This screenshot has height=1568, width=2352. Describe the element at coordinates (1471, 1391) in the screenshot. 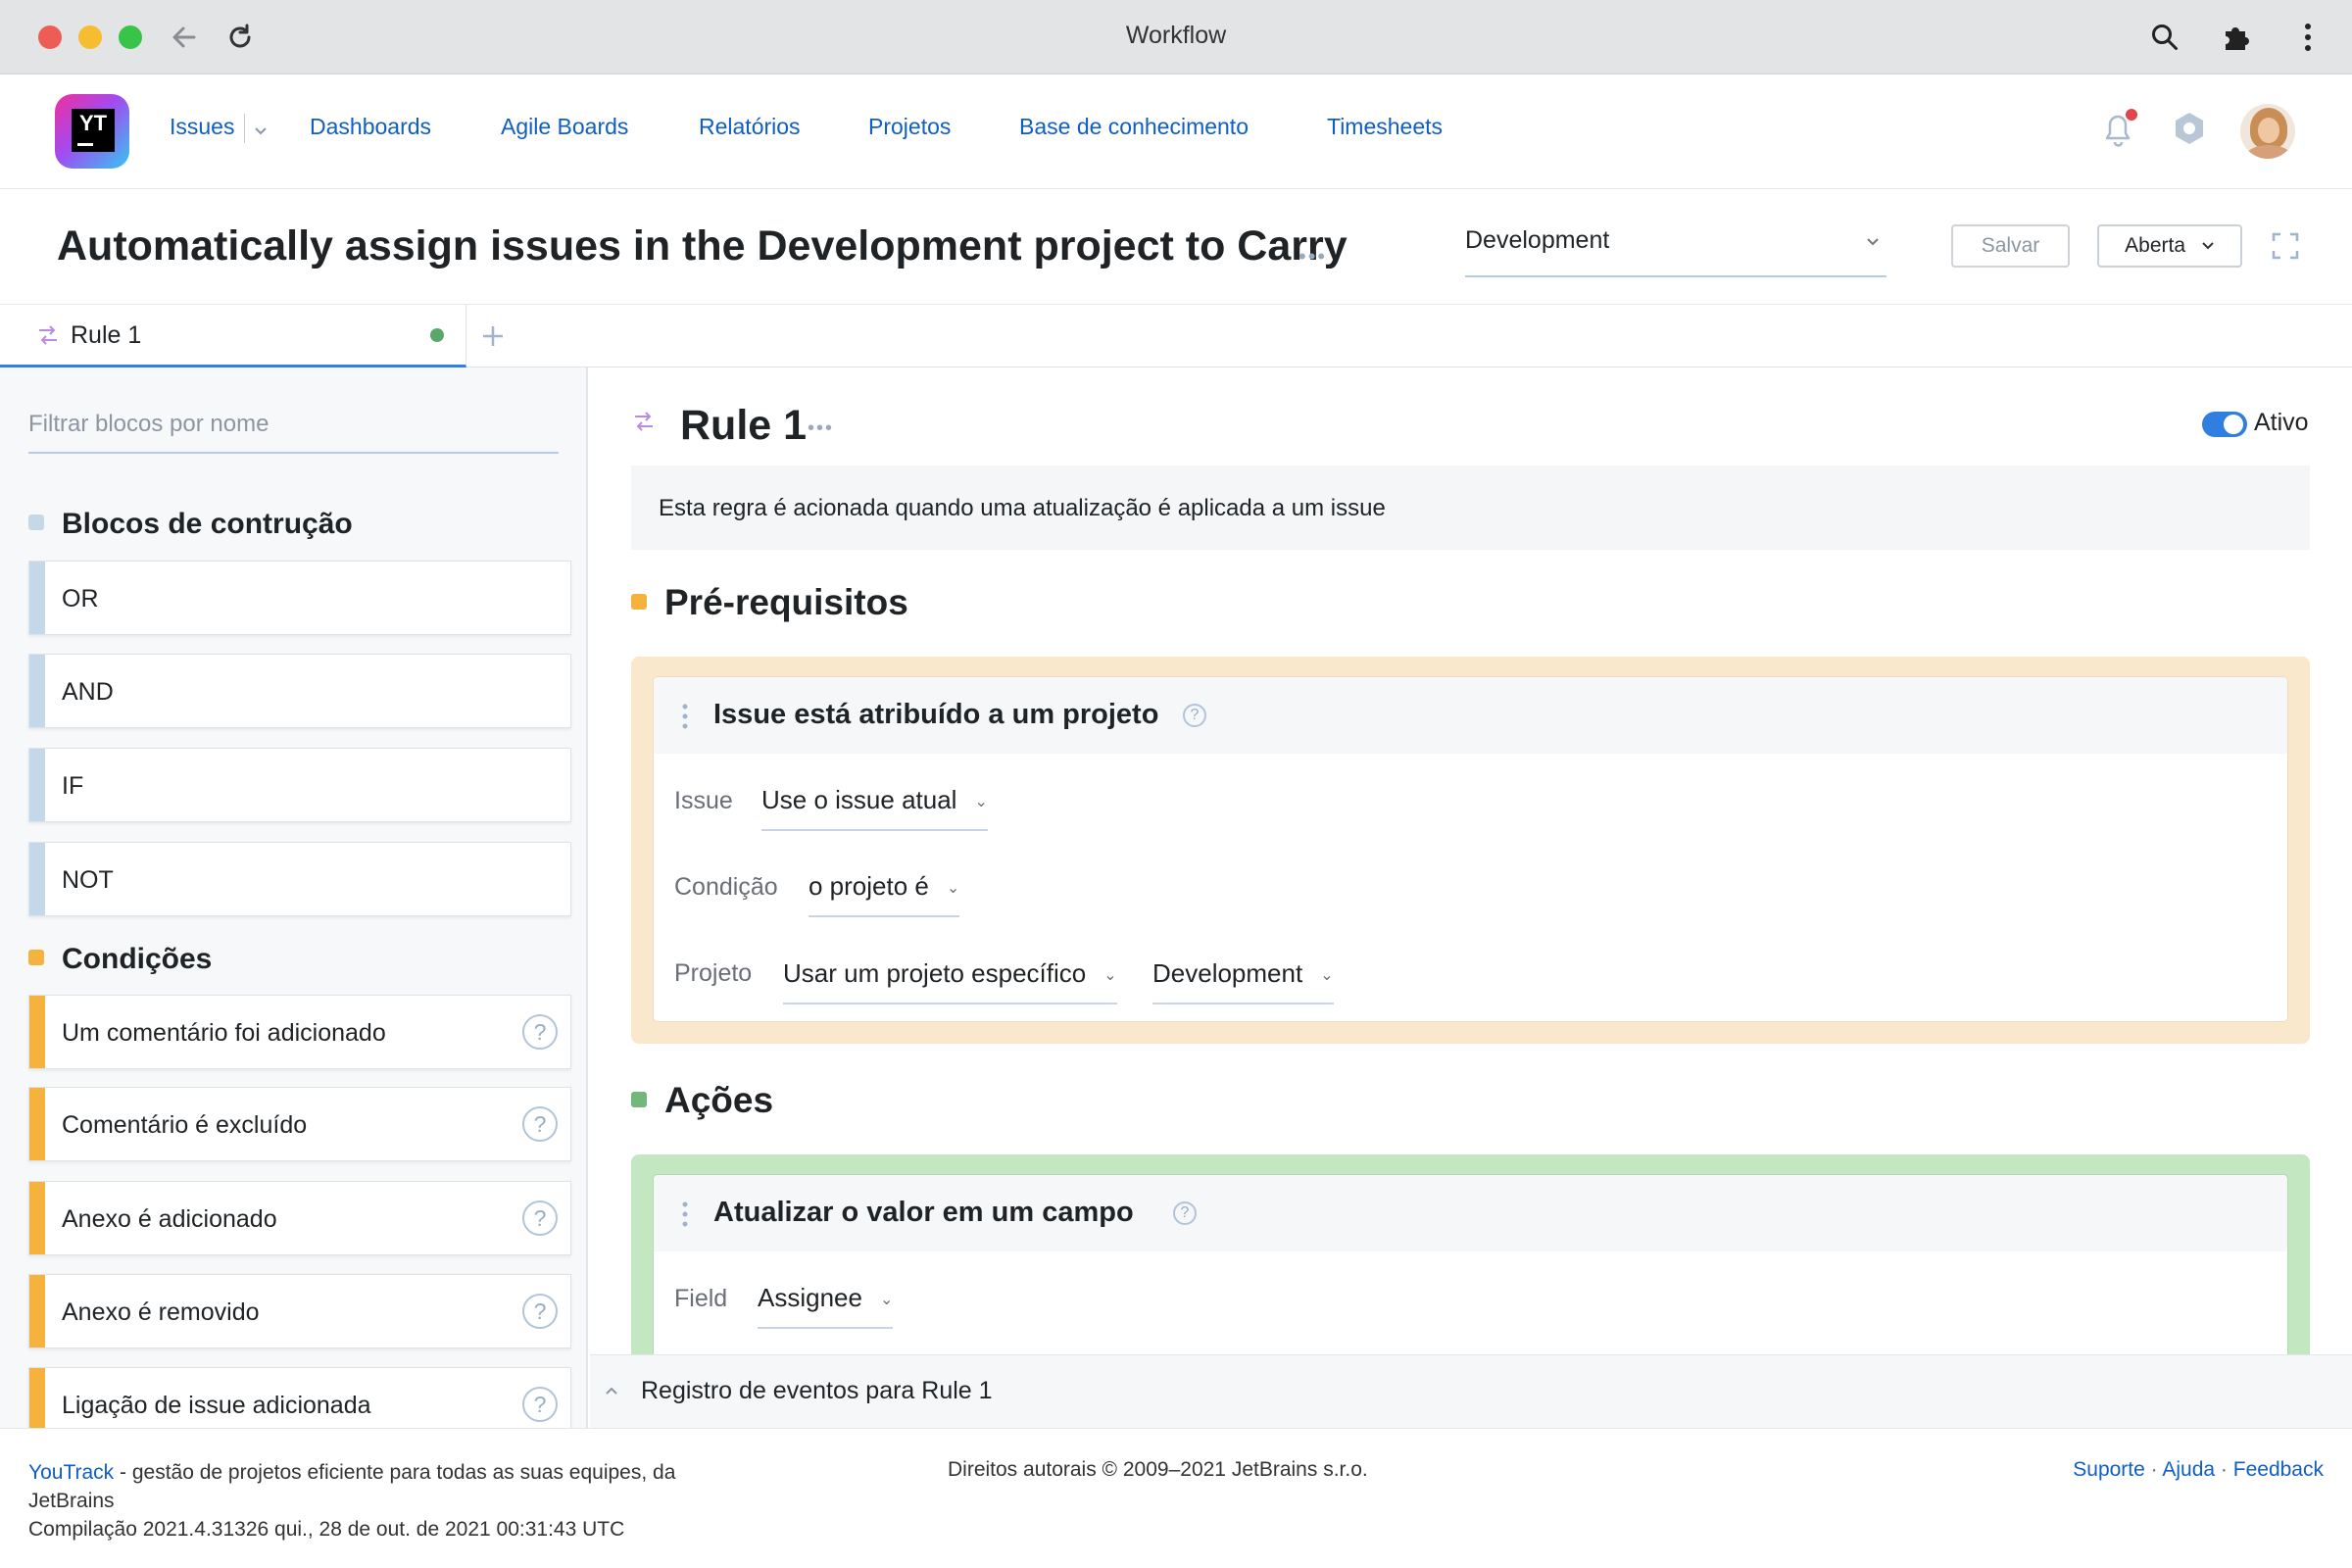

I see `event-log-bar: Registro de eventos para Rule 1` at that location.